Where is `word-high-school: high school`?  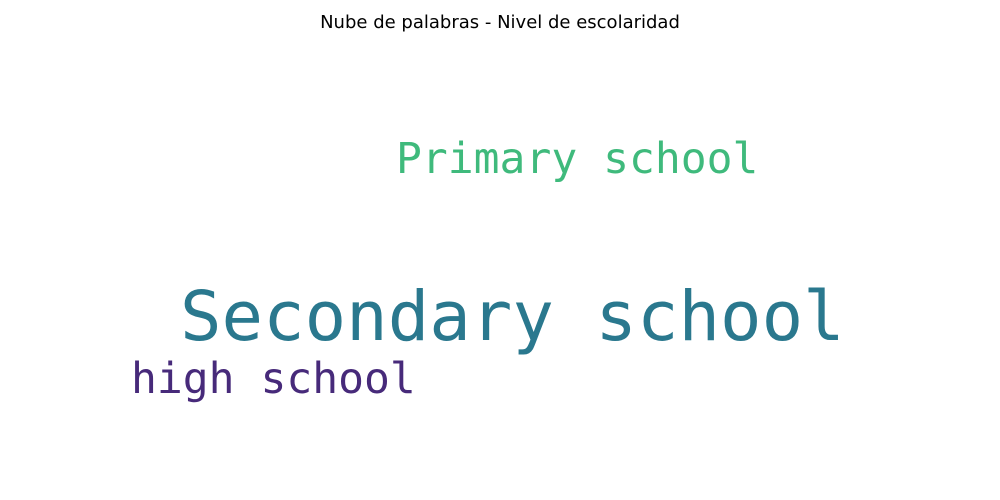 word-high-school: high school is located at coordinates (273, 379).